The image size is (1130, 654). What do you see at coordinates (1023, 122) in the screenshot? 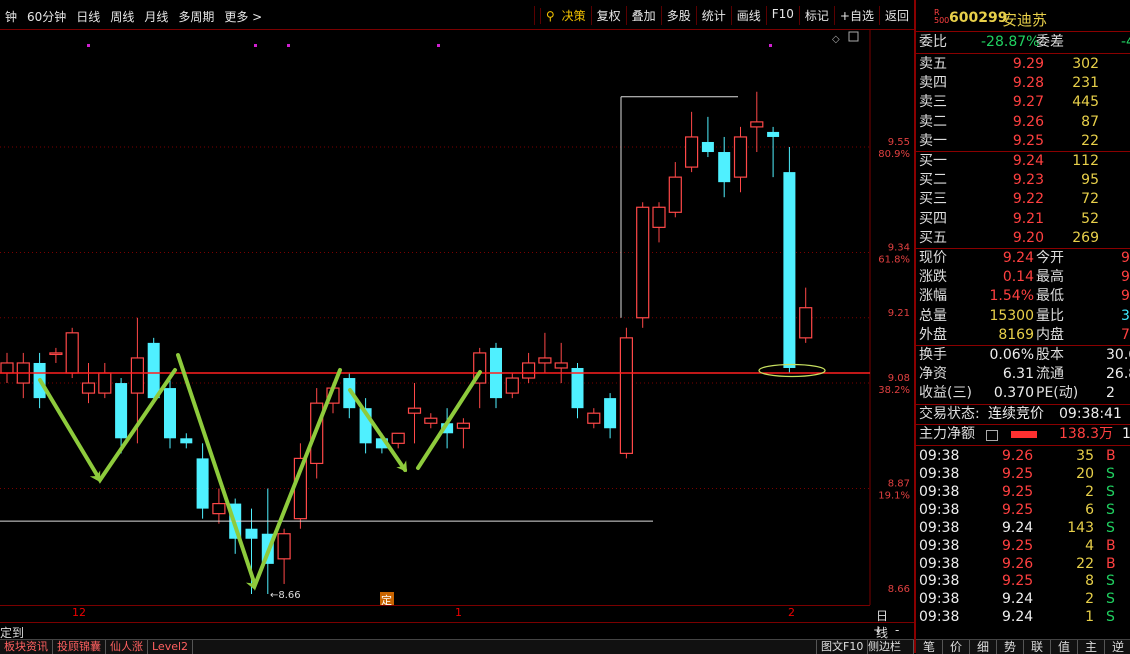
I see `asks-row: 卖二 9.26 87` at bounding box center [1023, 122].